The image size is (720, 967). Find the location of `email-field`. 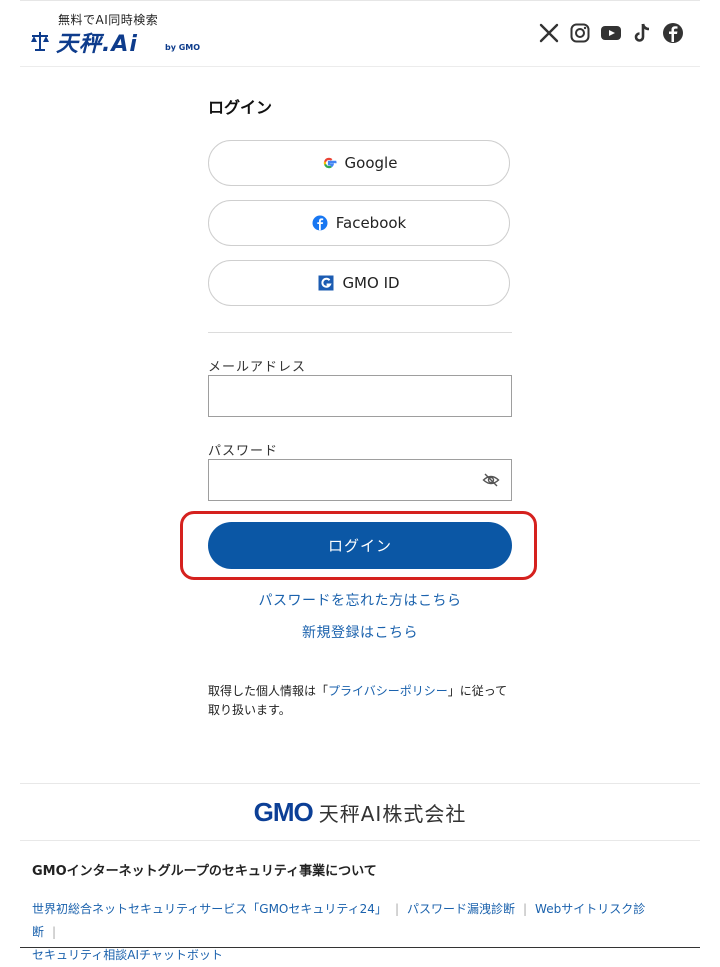

email-field is located at coordinates (360, 396).